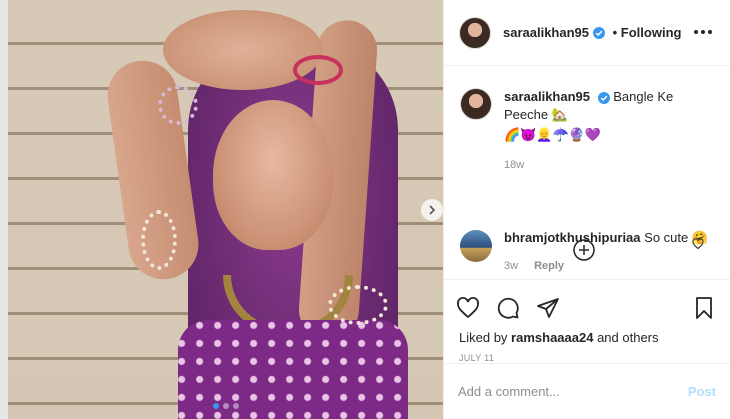 This screenshot has height=419, width=730. What do you see at coordinates (702, 391) in the screenshot?
I see `post-comment-button: Post` at bounding box center [702, 391].